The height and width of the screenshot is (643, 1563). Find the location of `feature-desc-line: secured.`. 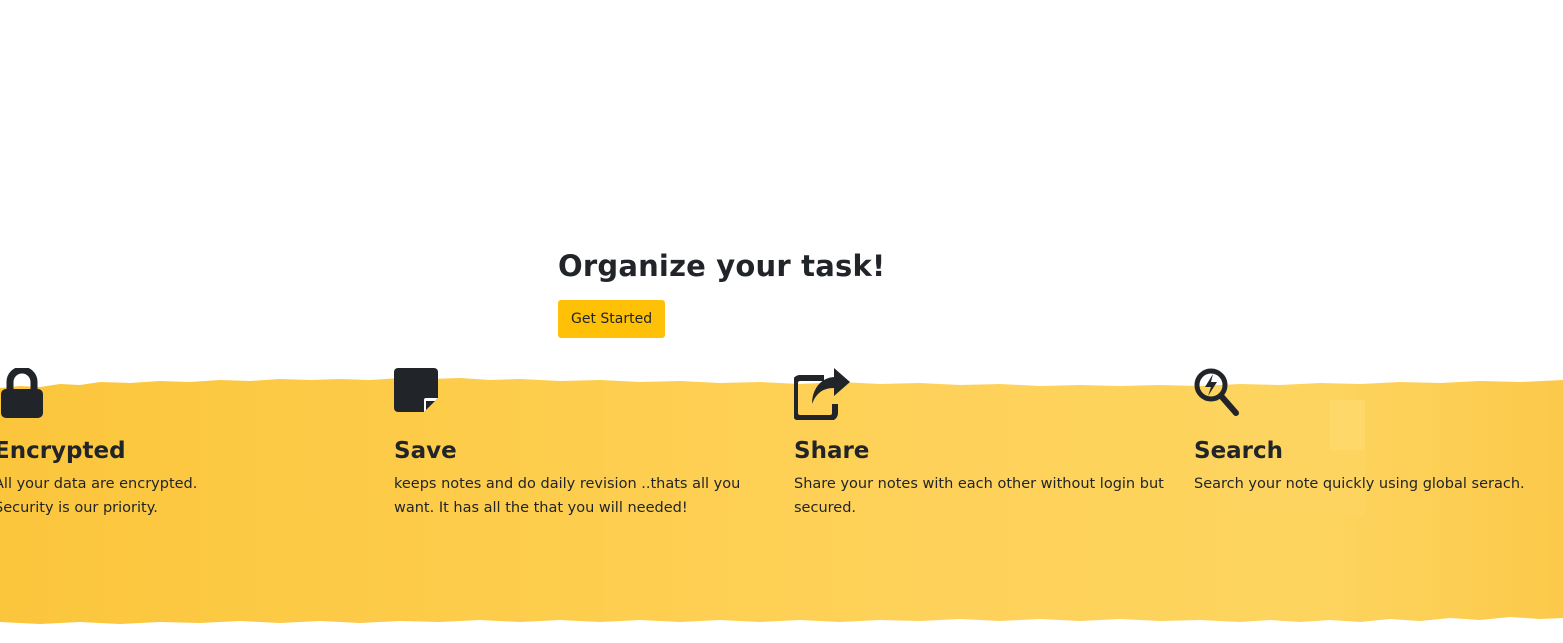

feature-desc-line: secured. is located at coordinates (825, 508).